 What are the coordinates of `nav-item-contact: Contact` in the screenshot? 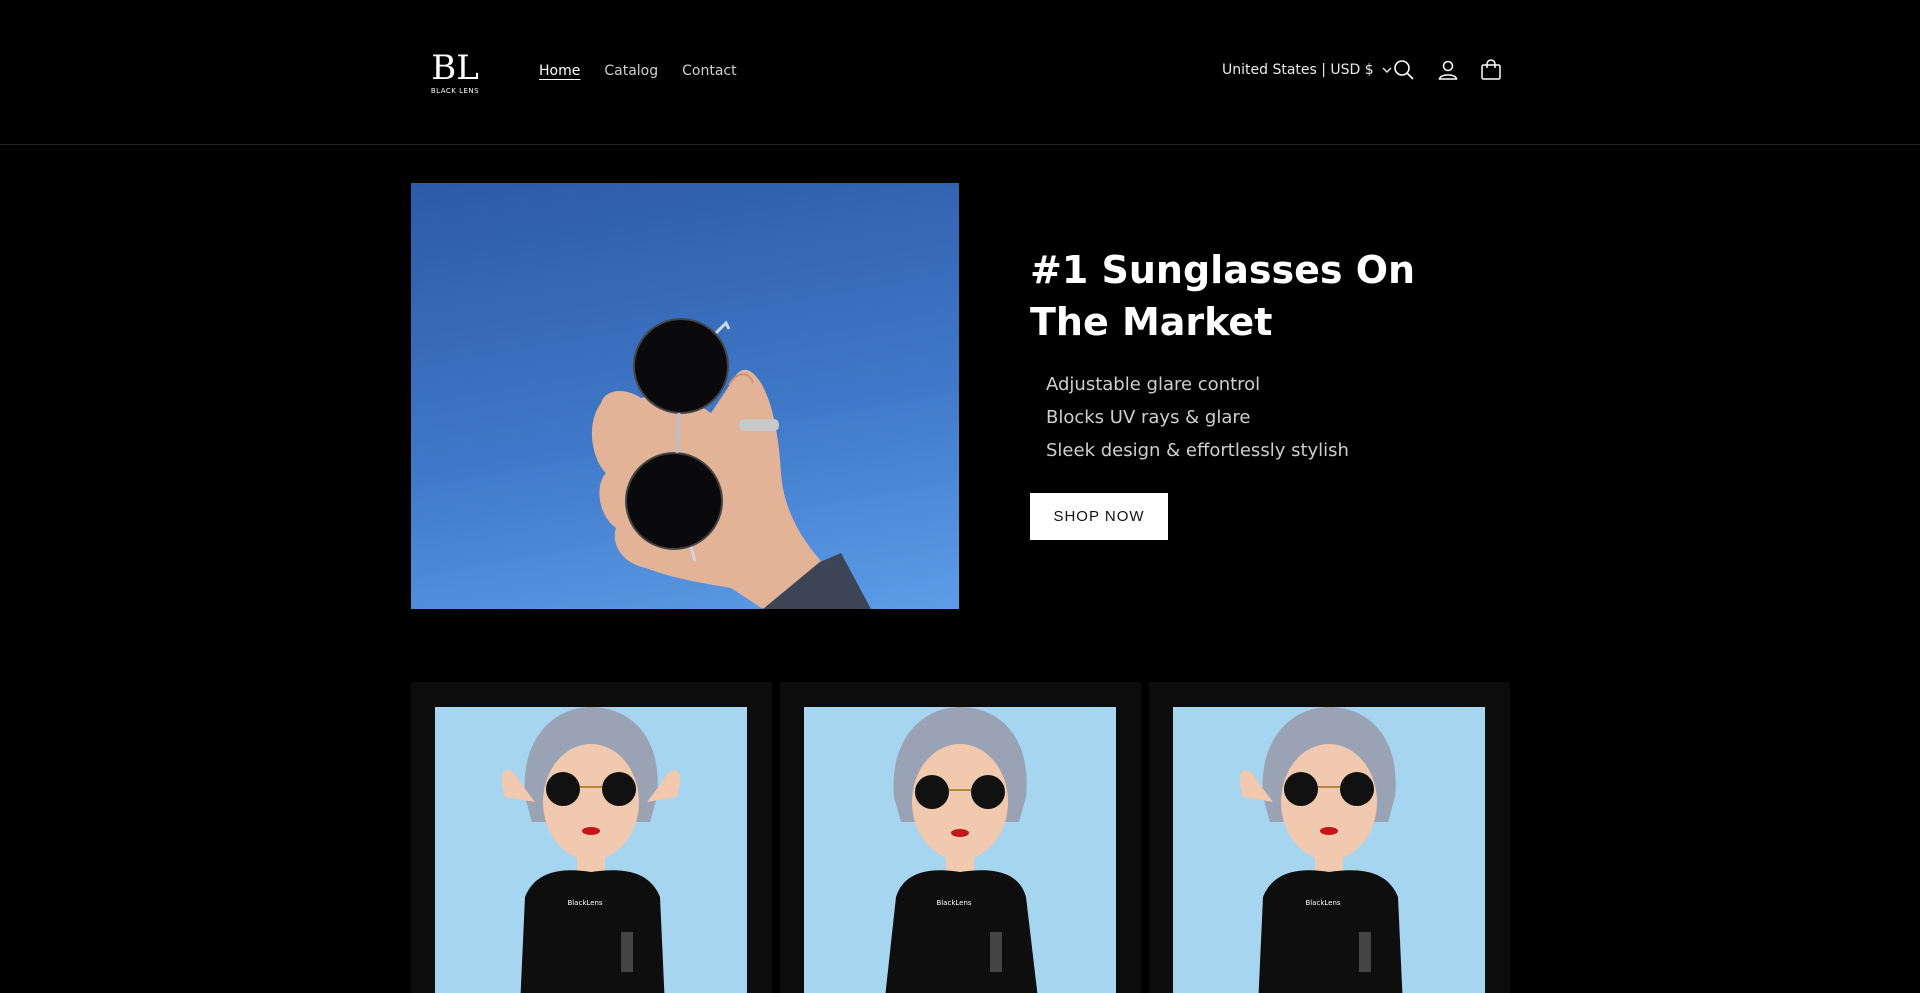 It's located at (709, 71).